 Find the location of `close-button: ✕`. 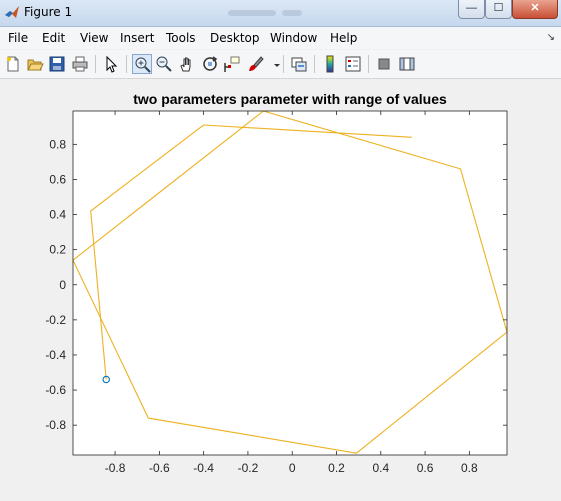

close-button: ✕ is located at coordinates (535, 9).